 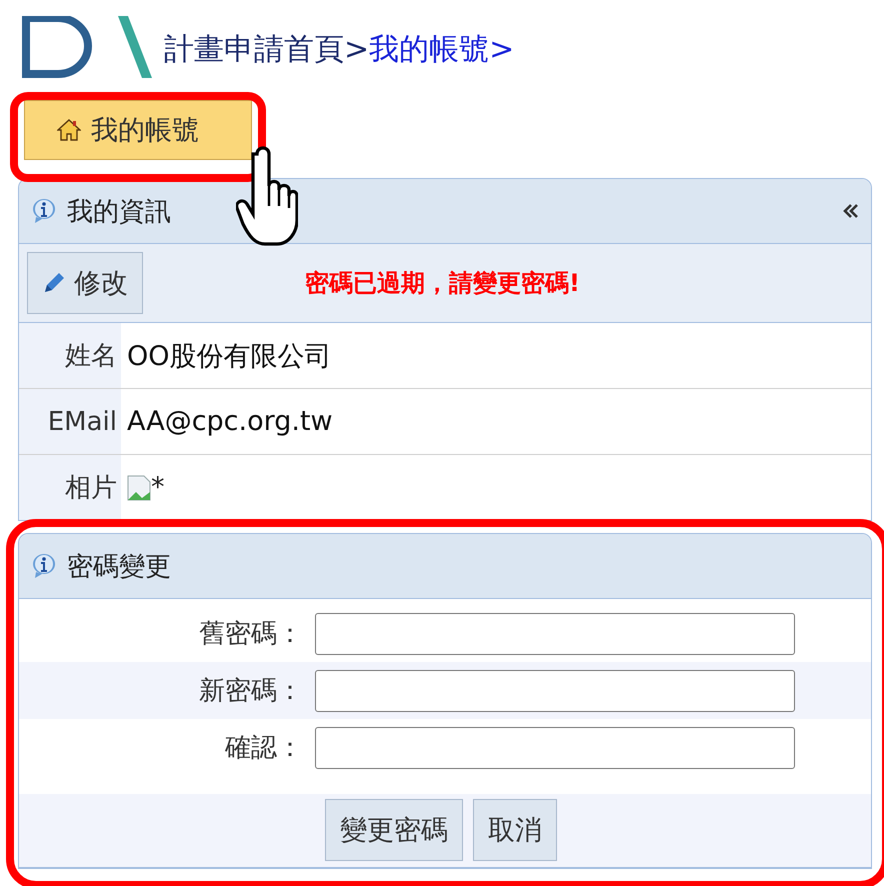 I want to click on required-mark: *, so click(x=157, y=487).